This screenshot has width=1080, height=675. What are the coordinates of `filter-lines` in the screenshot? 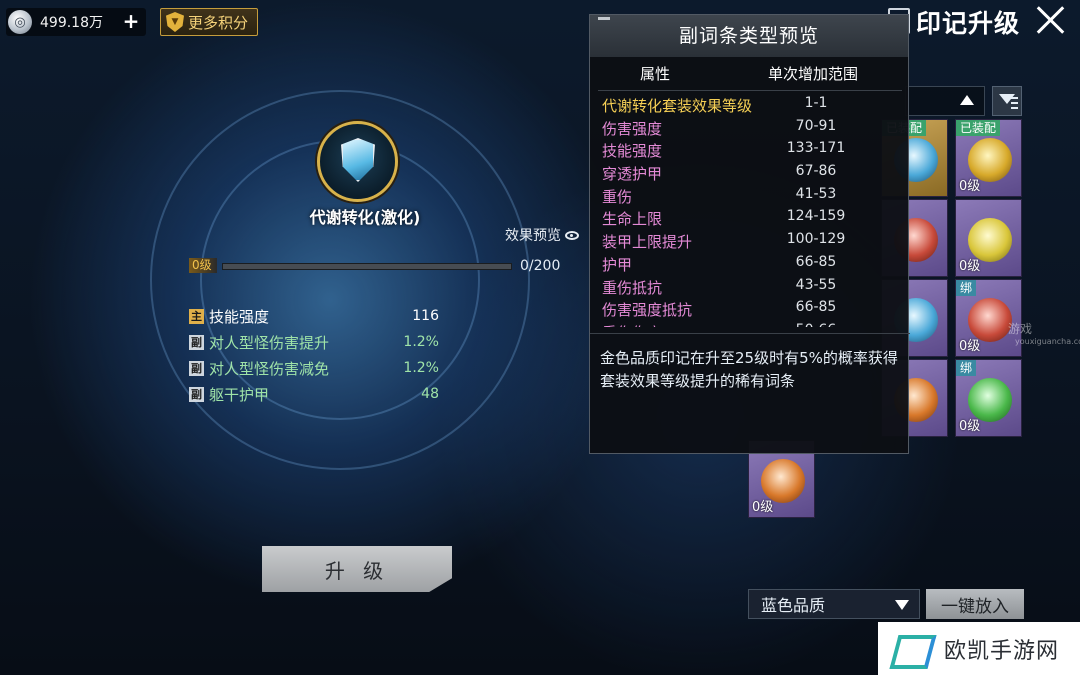 It's located at (1014, 98).